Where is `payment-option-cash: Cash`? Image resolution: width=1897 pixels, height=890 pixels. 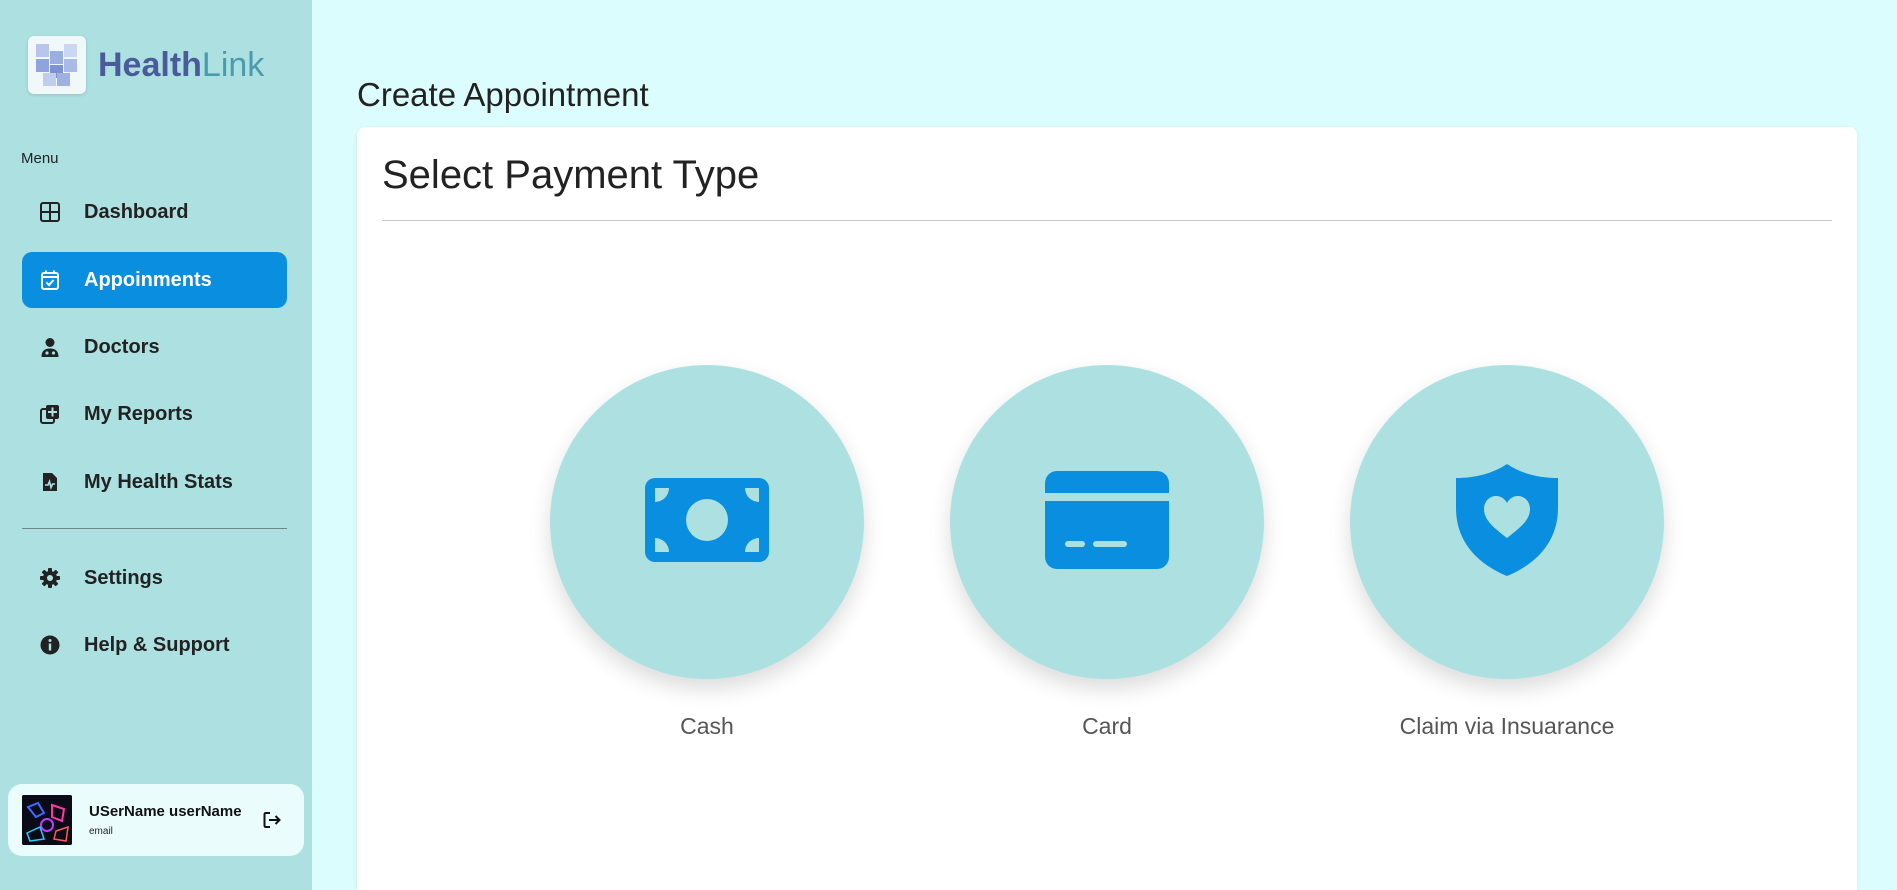
payment-option-cash: Cash is located at coordinates (707, 552).